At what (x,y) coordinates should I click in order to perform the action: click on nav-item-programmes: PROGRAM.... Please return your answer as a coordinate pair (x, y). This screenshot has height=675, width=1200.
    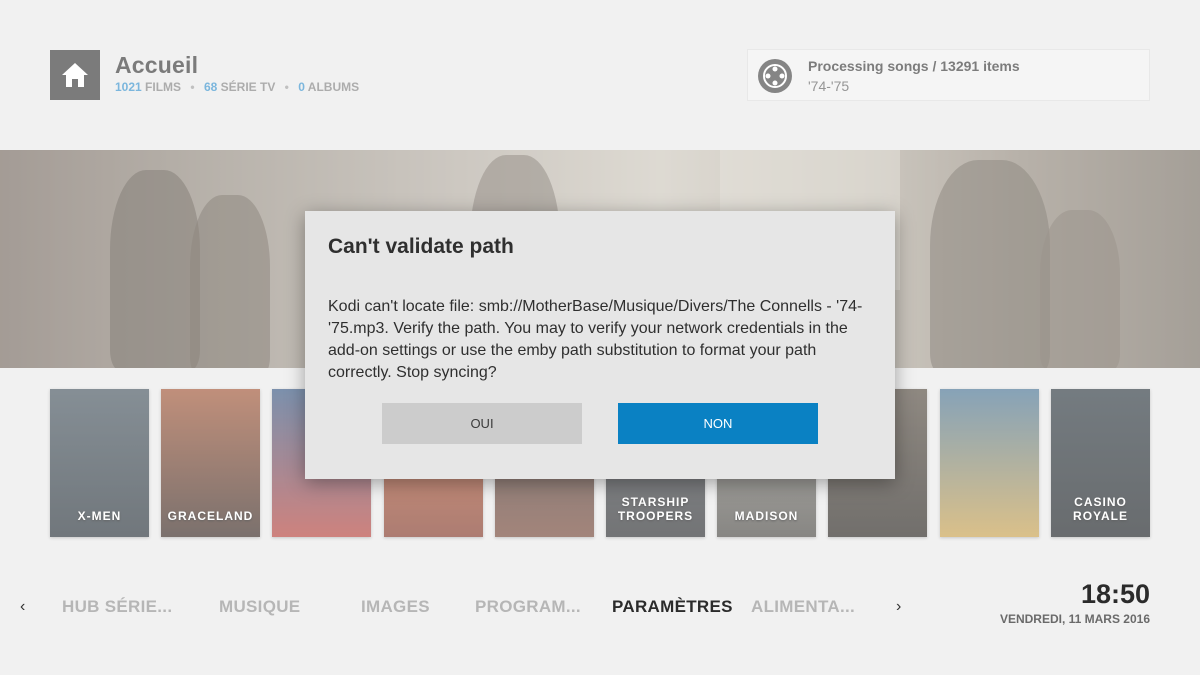
    Looking at the image, I should click on (528, 607).